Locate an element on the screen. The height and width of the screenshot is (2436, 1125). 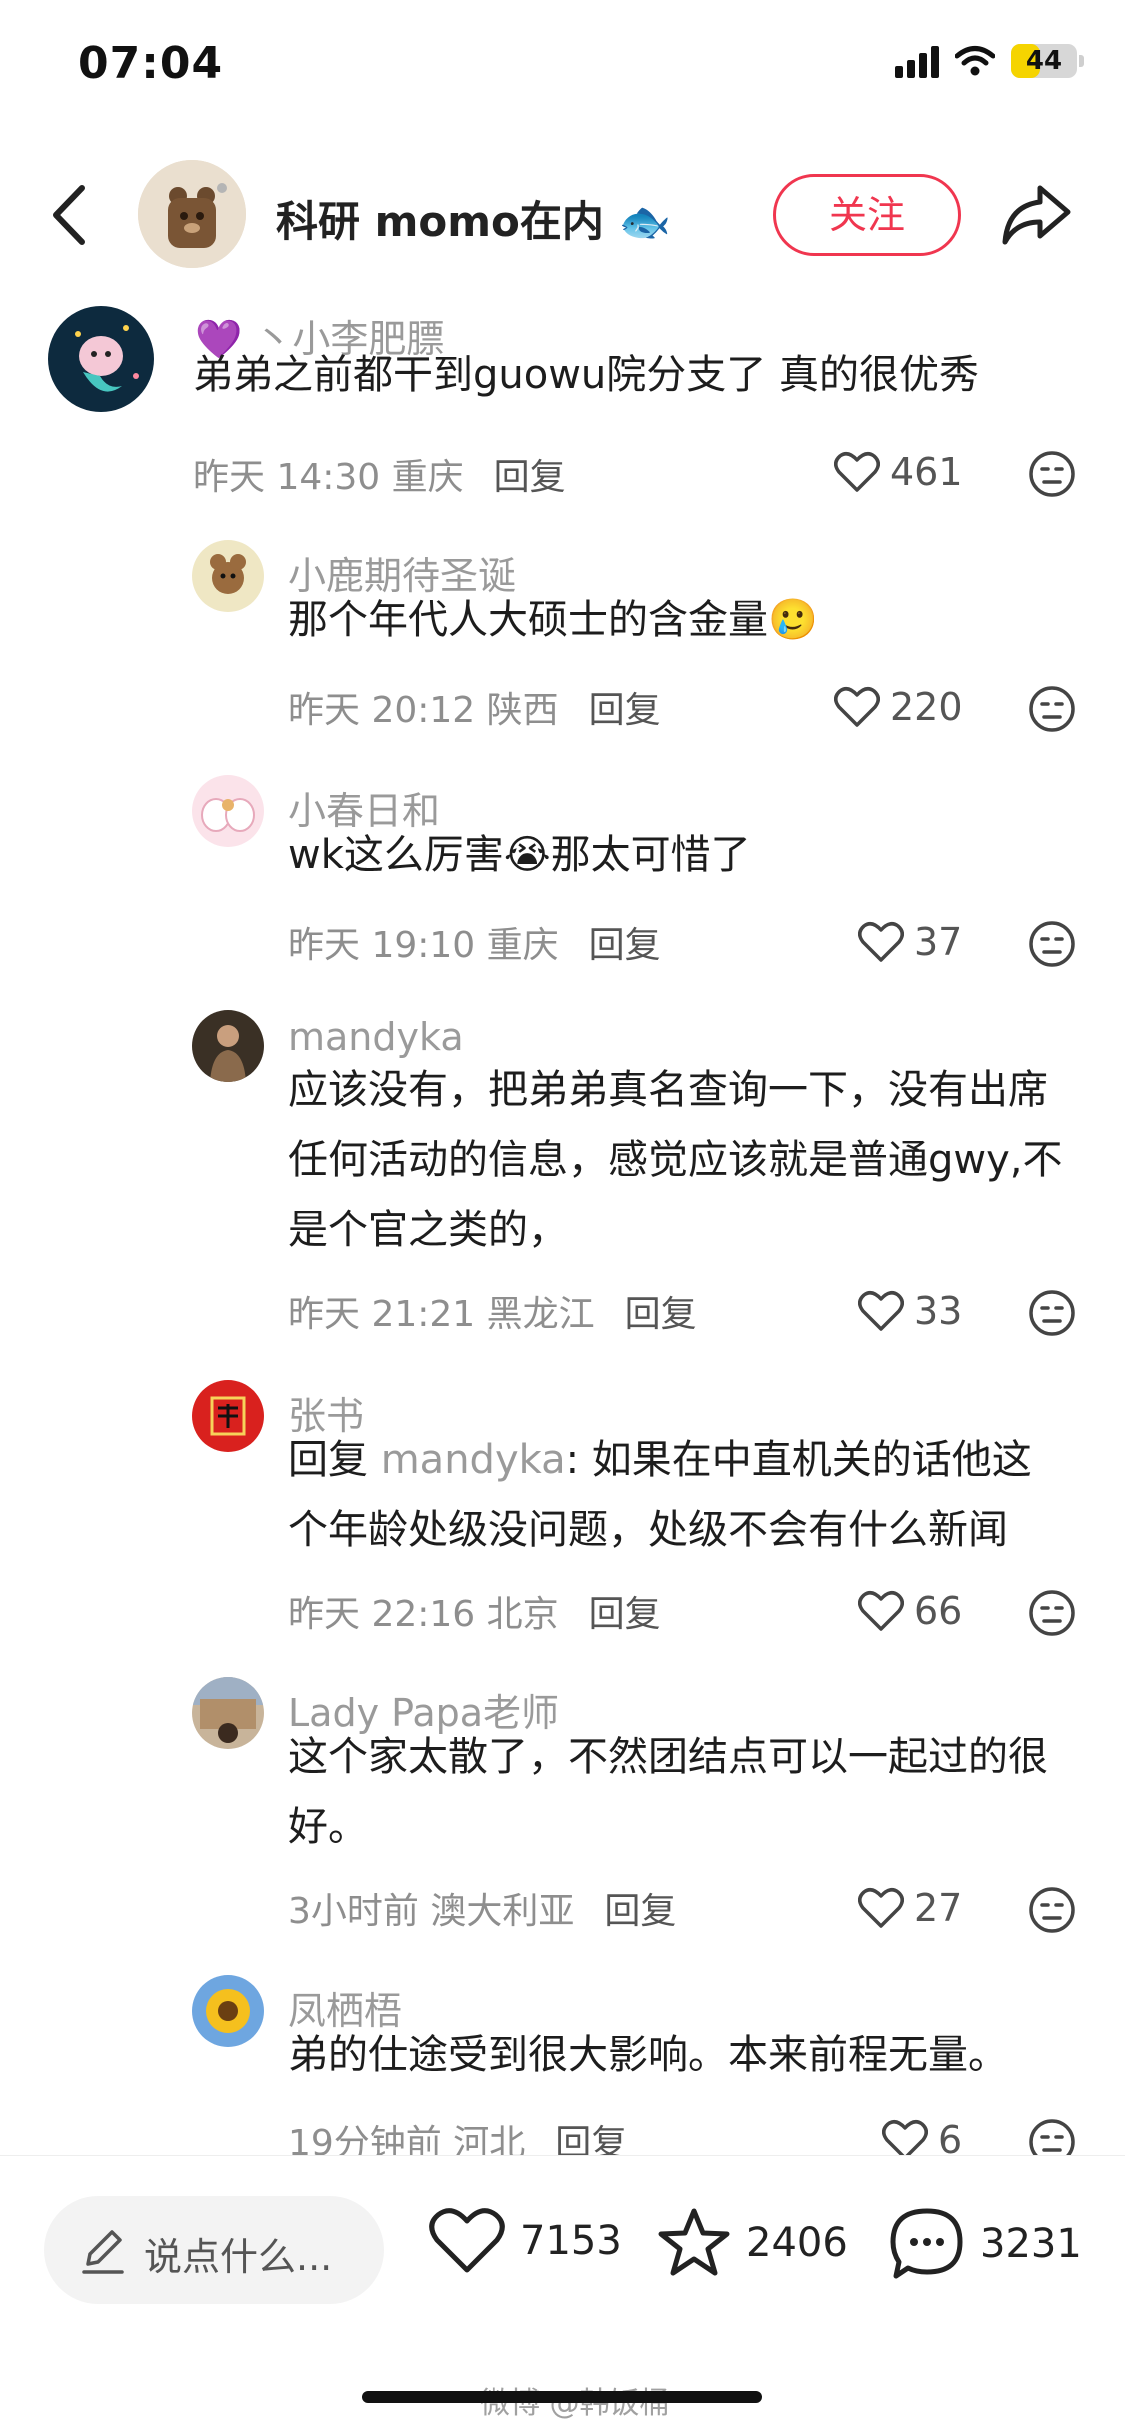
comment-meta: 昨天 22:16 北京 回复 is located at coordinates (474, 1611).